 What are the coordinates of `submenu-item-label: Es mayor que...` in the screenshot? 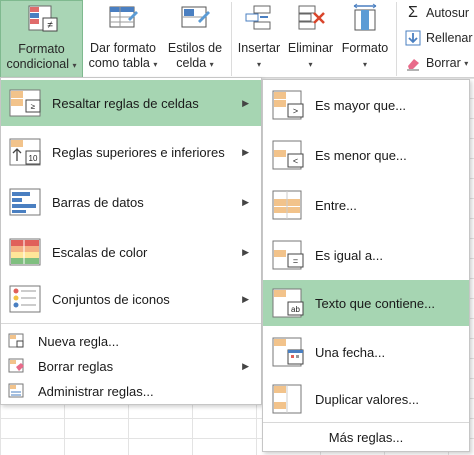 It's located at (361, 105).